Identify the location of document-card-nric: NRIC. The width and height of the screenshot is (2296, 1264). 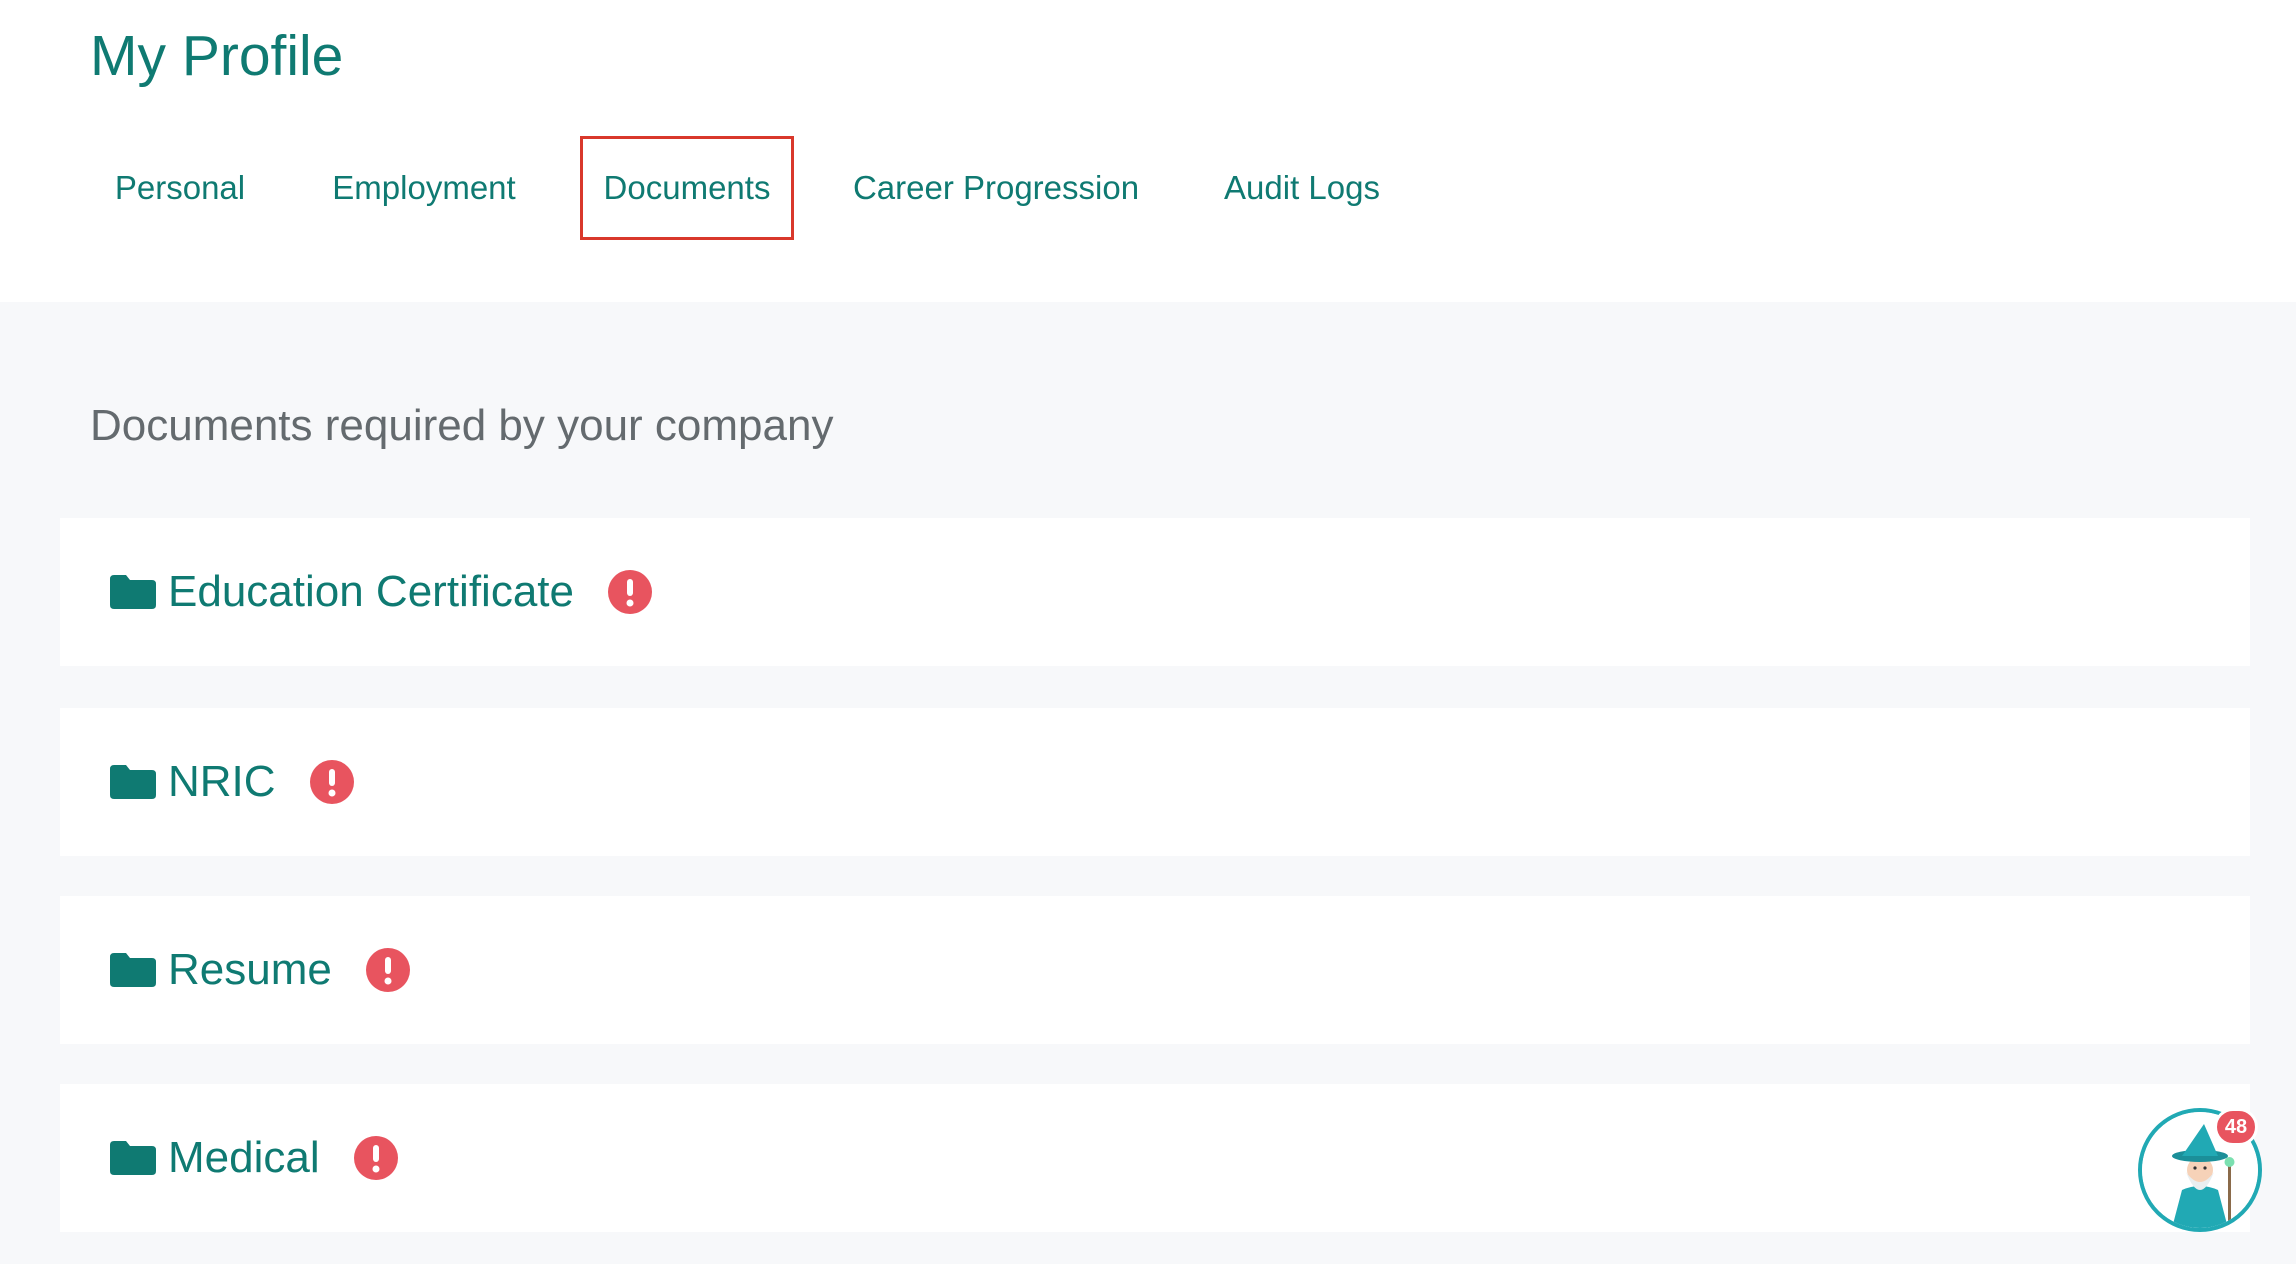
(1155, 782).